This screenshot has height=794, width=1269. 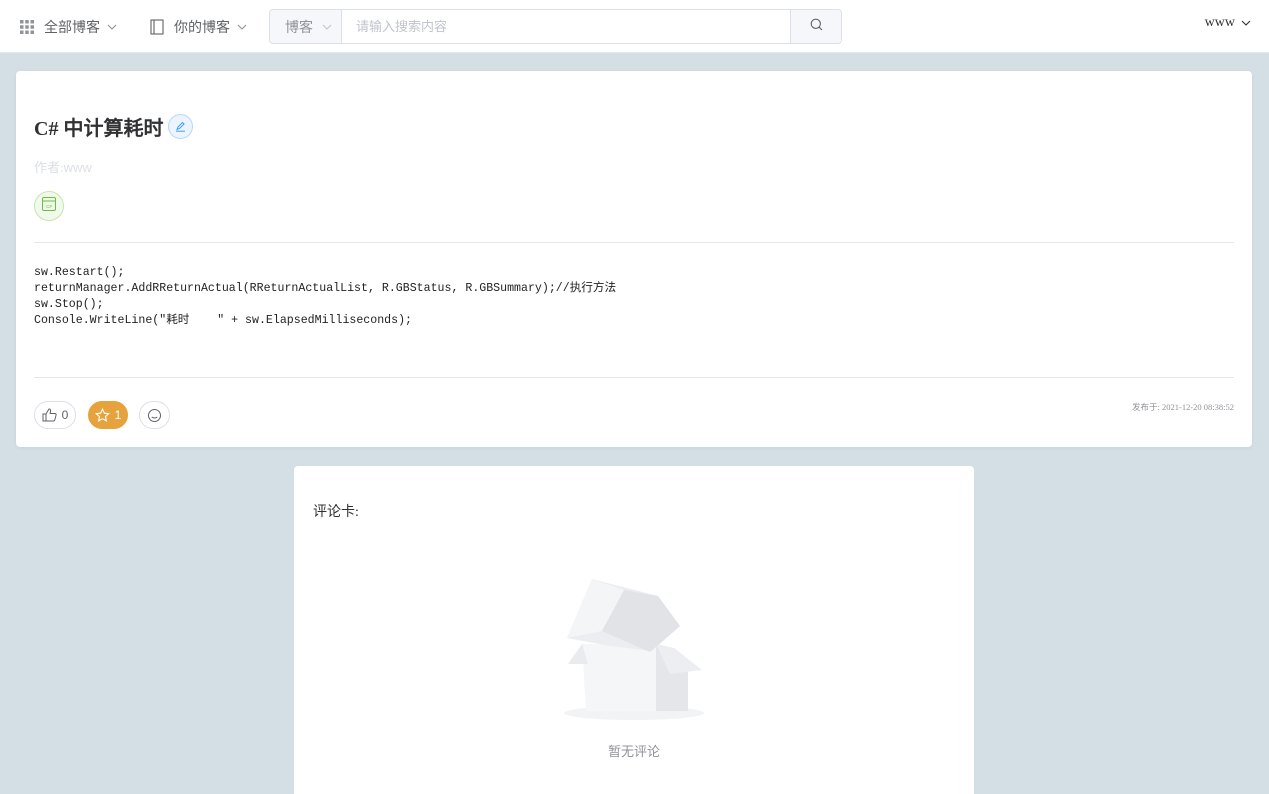 I want to click on edit-button, so click(x=181, y=126).